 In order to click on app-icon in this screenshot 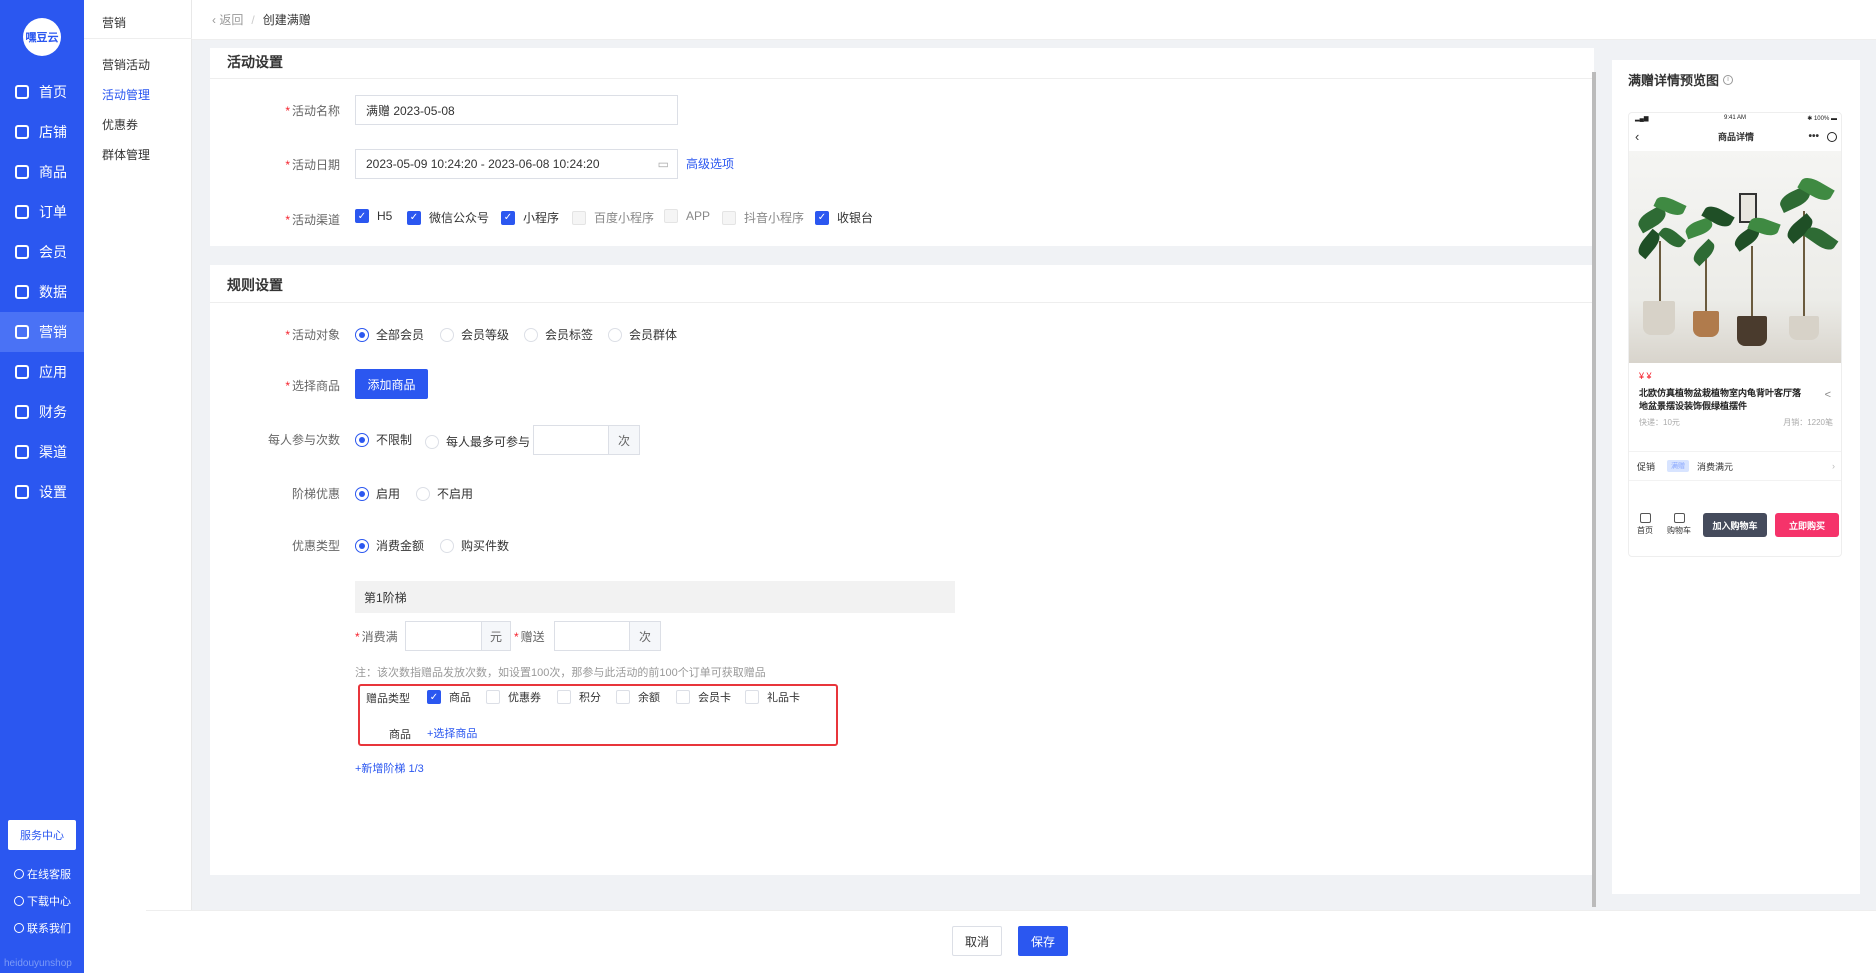, I will do `click(22, 372)`.